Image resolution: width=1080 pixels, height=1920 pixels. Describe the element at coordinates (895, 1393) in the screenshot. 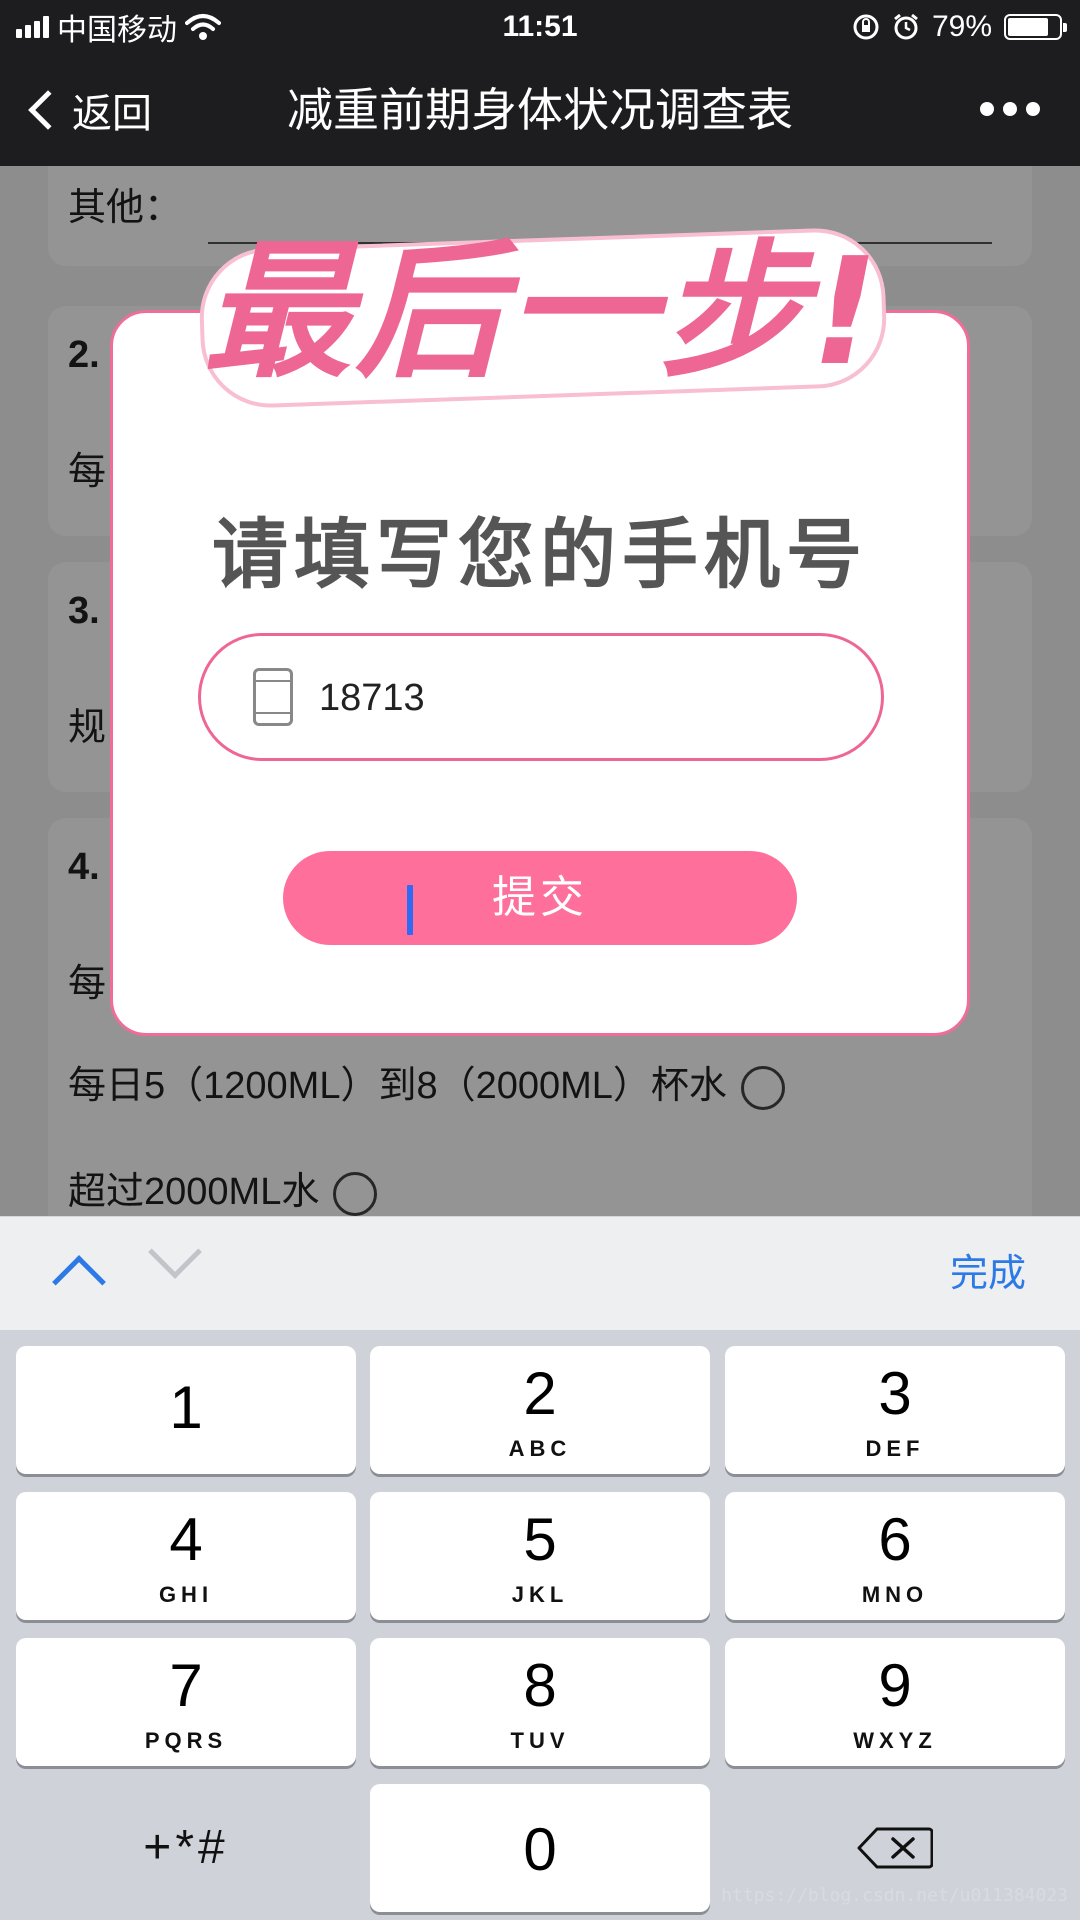

I see `key-number: 3` at that location.